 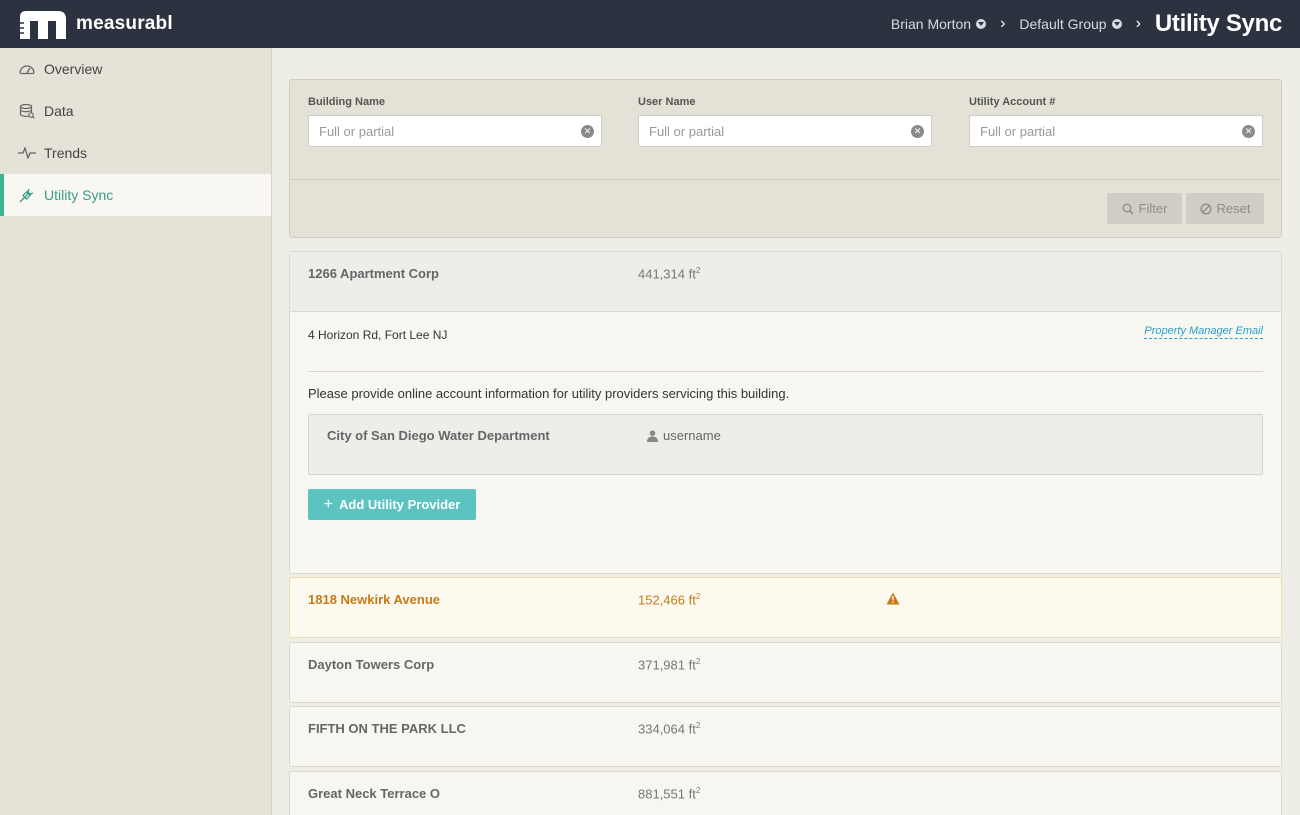 I want to click on sidebar-item-label: Overview, so click(x=73, y=69).